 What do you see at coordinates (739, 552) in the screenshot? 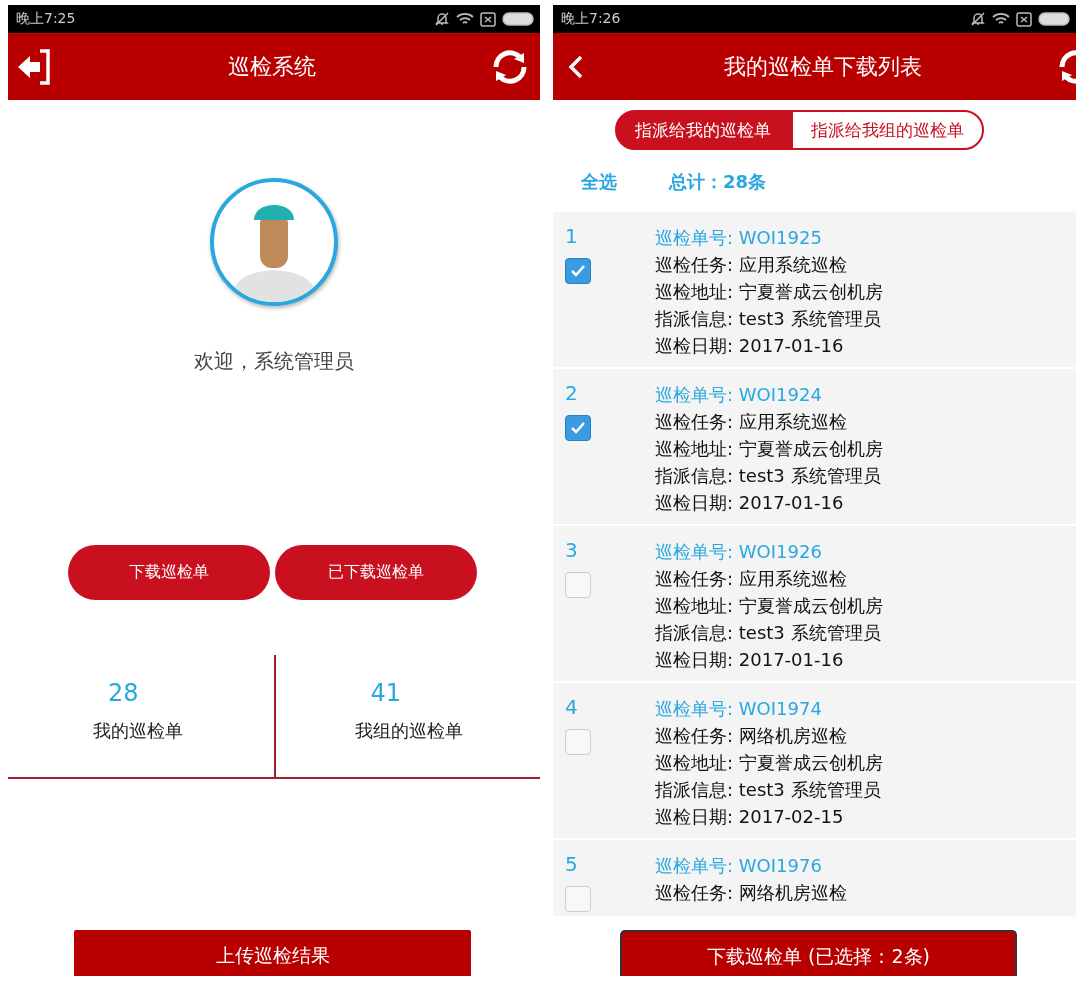
I see `order-number: 巡检单号: WOI1926` at bounding box center [739, 552].